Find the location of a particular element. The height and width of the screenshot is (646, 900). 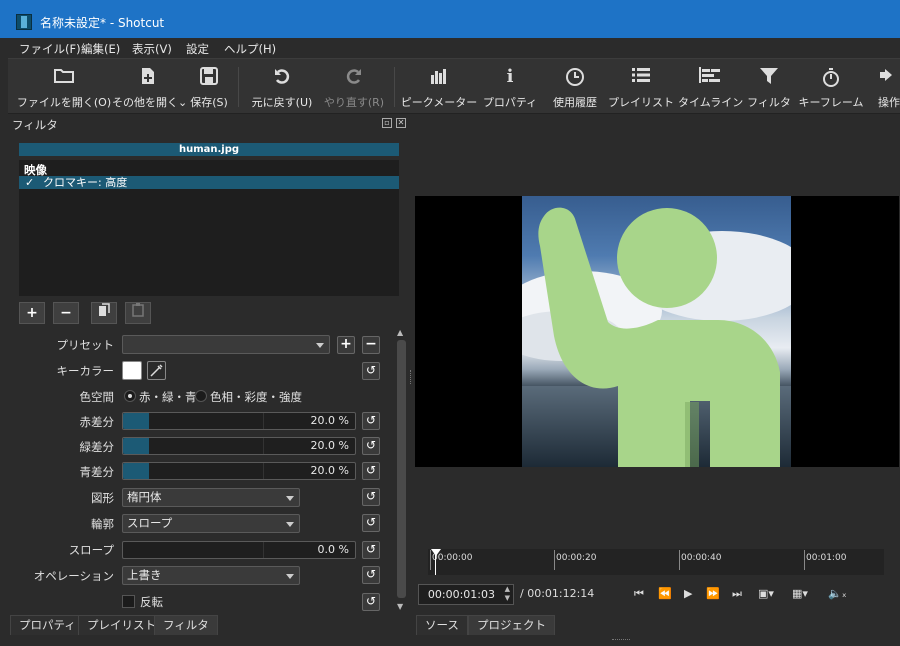

radio-rgb is located at coordinates (130, 396).